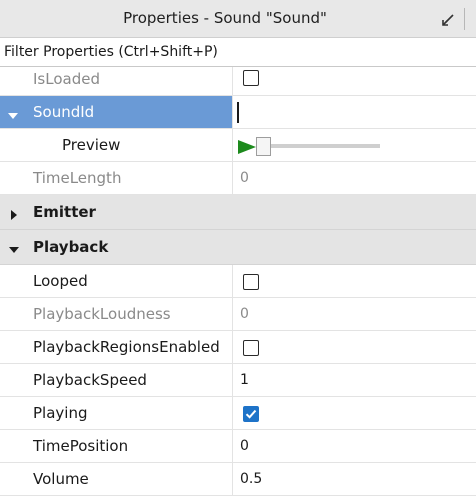 The image size is (476, 500). I want to click on text-caret, so click(238, 112).